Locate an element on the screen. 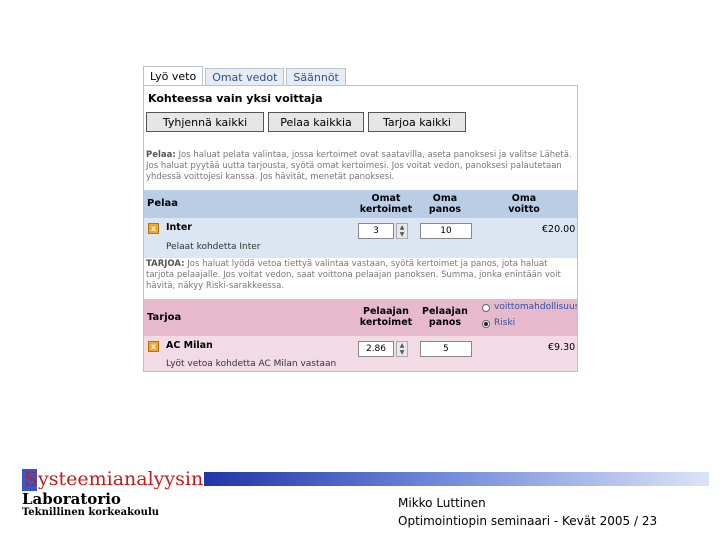 The height and width of the screenshot is (540, 720). own-odds-header: Omat kertoimet is located at coordinates (386, 204).